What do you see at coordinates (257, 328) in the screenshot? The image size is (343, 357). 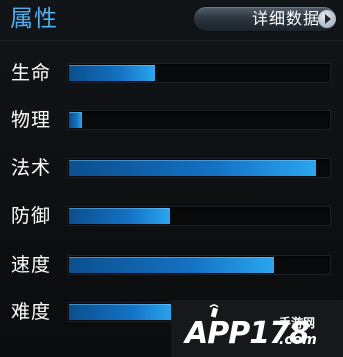 I see `site-watermark: APP178 手游网 .com` at bounding box center [257, 328].